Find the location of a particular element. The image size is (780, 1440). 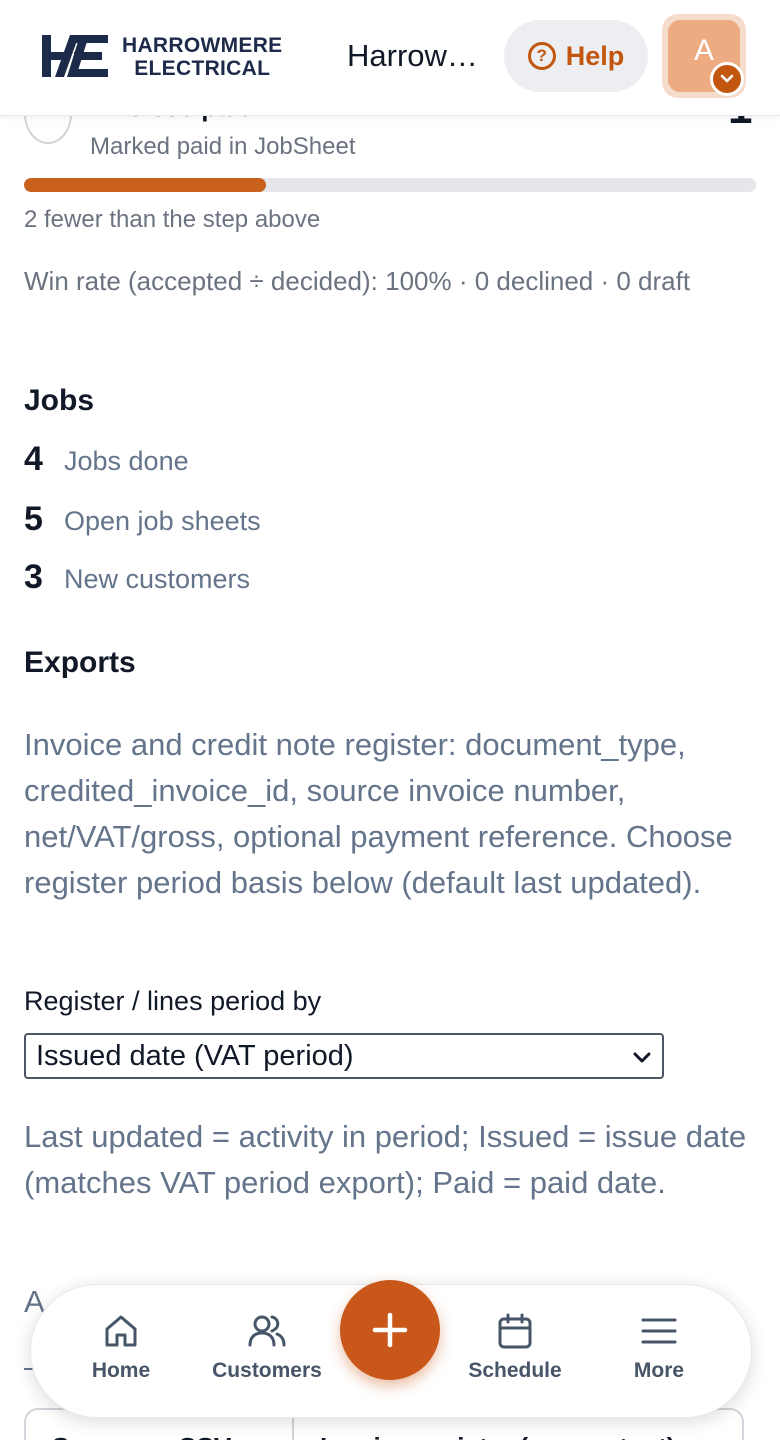

funnel-progress-track is located at coordinates (390, 185).